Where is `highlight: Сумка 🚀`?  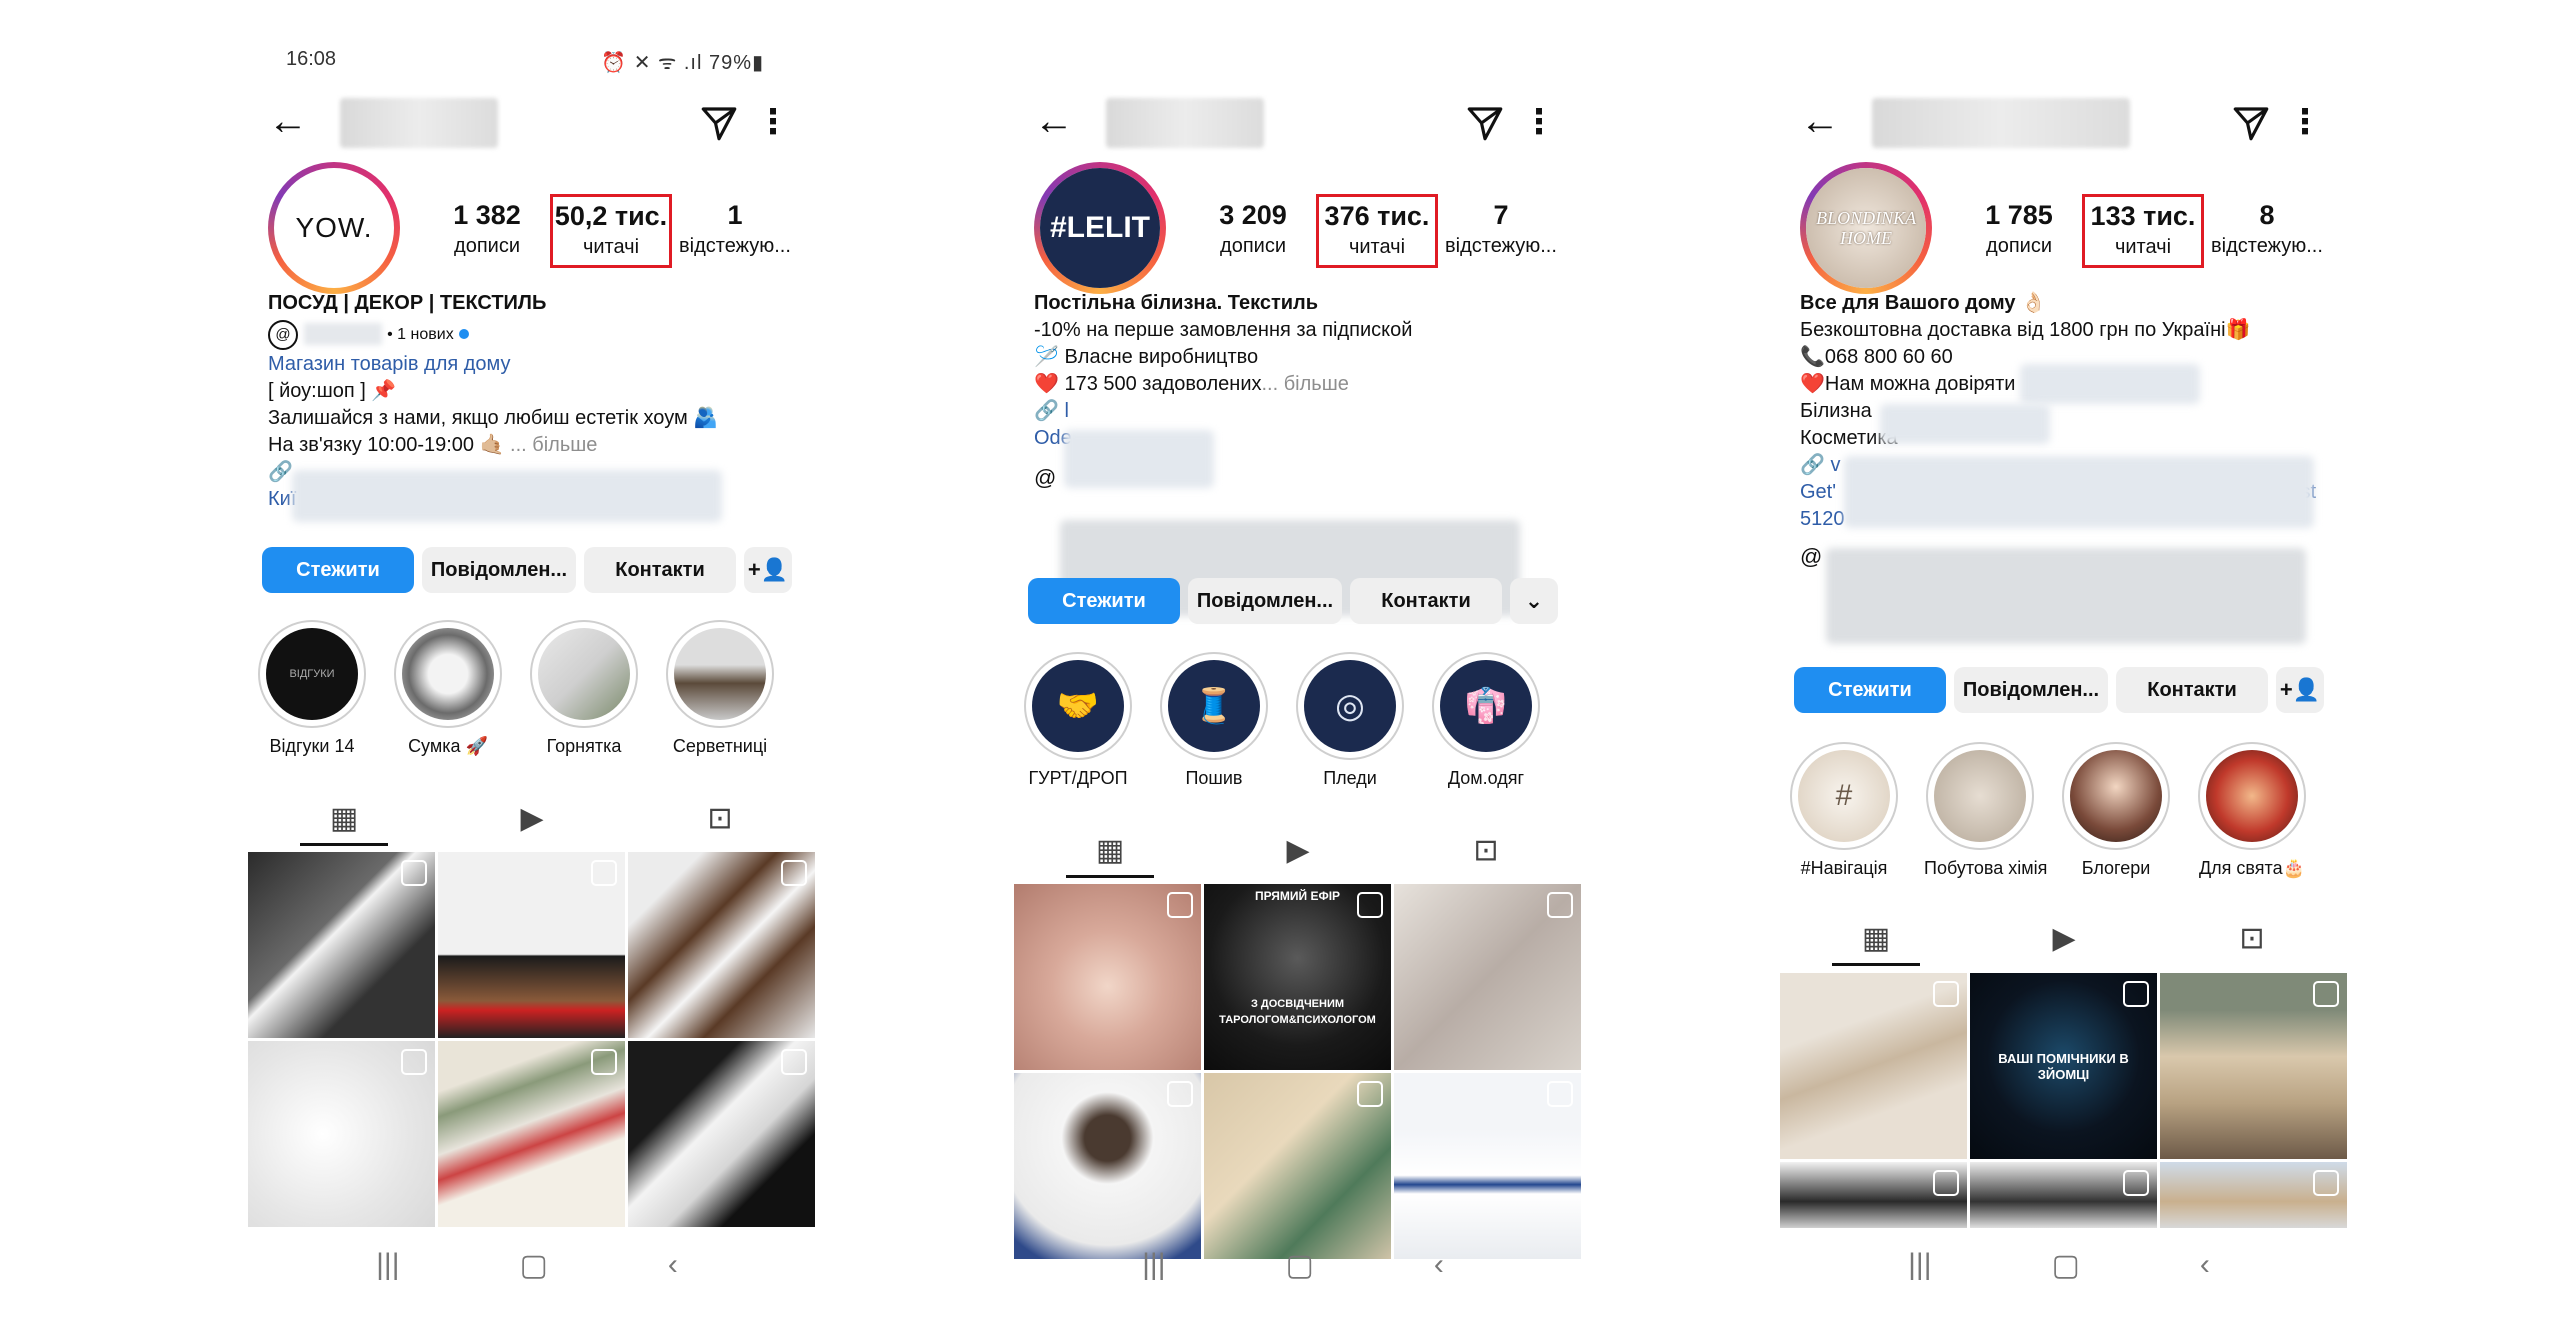 highlight: Сумка 🚀 is located at coordinates (448, 688).